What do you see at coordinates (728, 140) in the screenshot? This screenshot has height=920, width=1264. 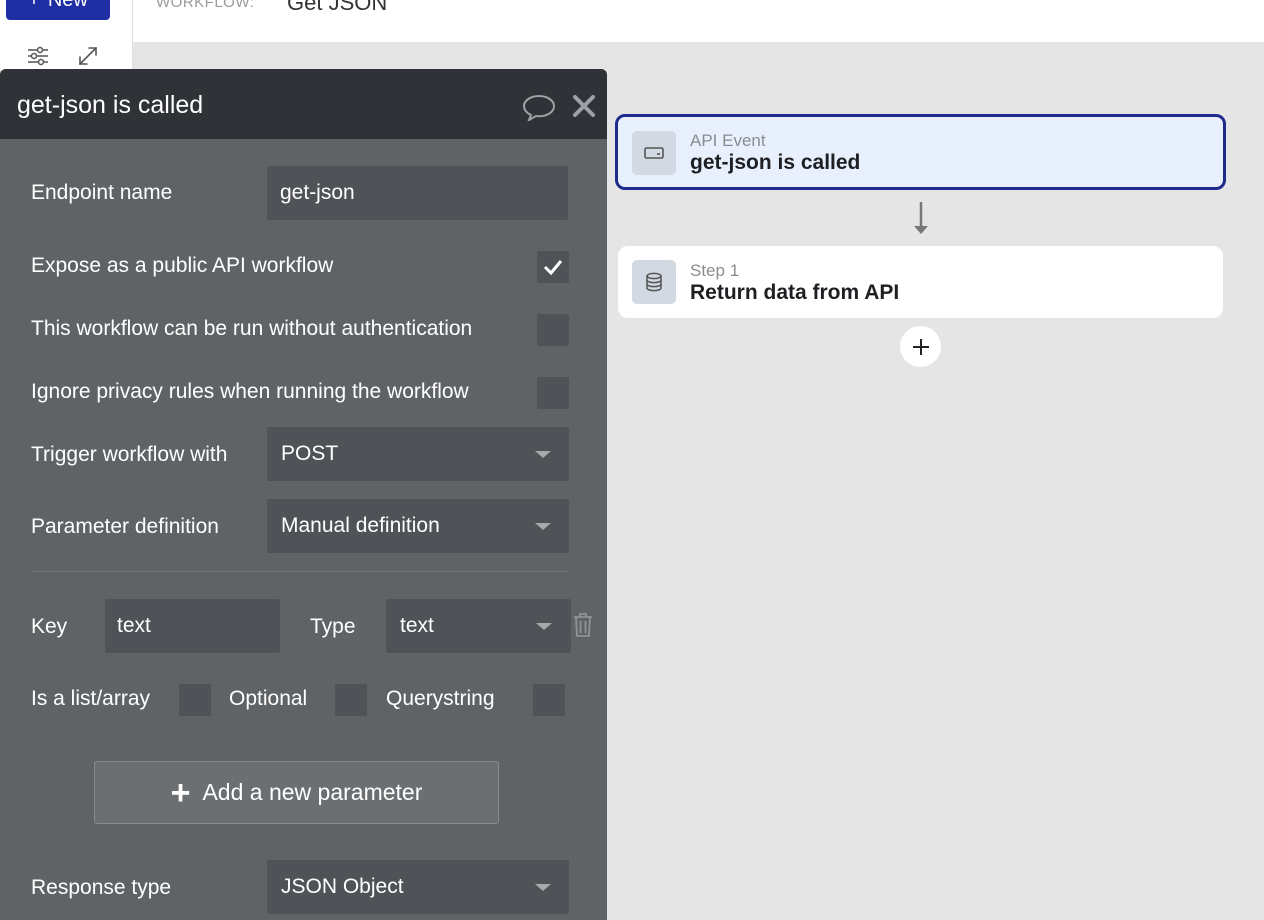 I see `event-kicker: API Event` at bounding box center [728, 140].